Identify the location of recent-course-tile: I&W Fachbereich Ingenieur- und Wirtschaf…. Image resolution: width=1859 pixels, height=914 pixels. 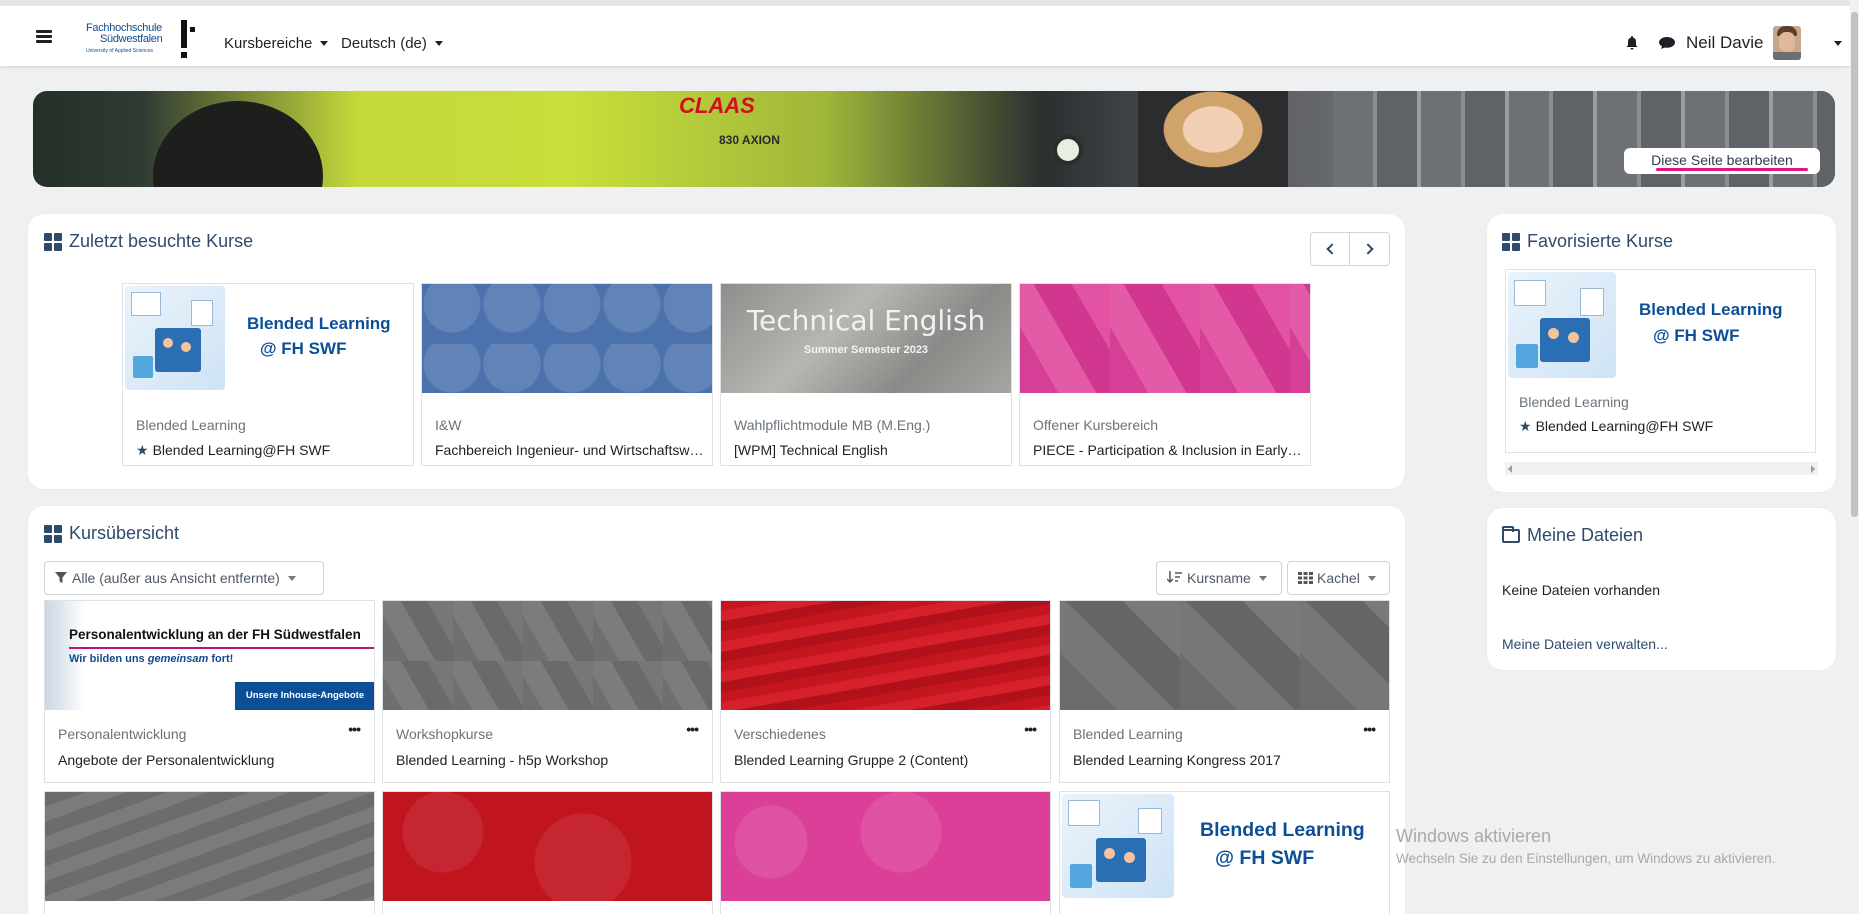
(567, 374).